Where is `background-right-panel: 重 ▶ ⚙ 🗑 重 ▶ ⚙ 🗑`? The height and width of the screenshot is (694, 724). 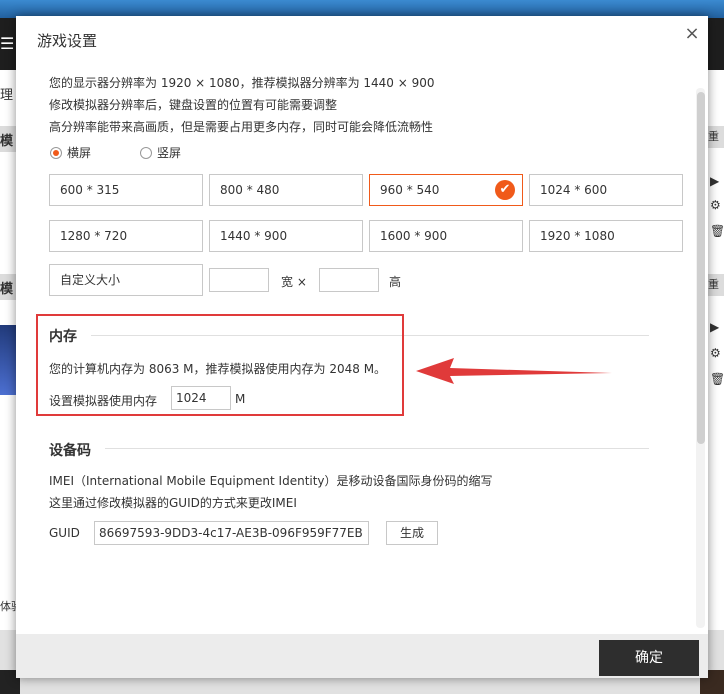
background-right-panel: 重 ▶ ⚙ 🗑 重 ▶ ⚙ 🗑 is located at coordinates (716, 350).